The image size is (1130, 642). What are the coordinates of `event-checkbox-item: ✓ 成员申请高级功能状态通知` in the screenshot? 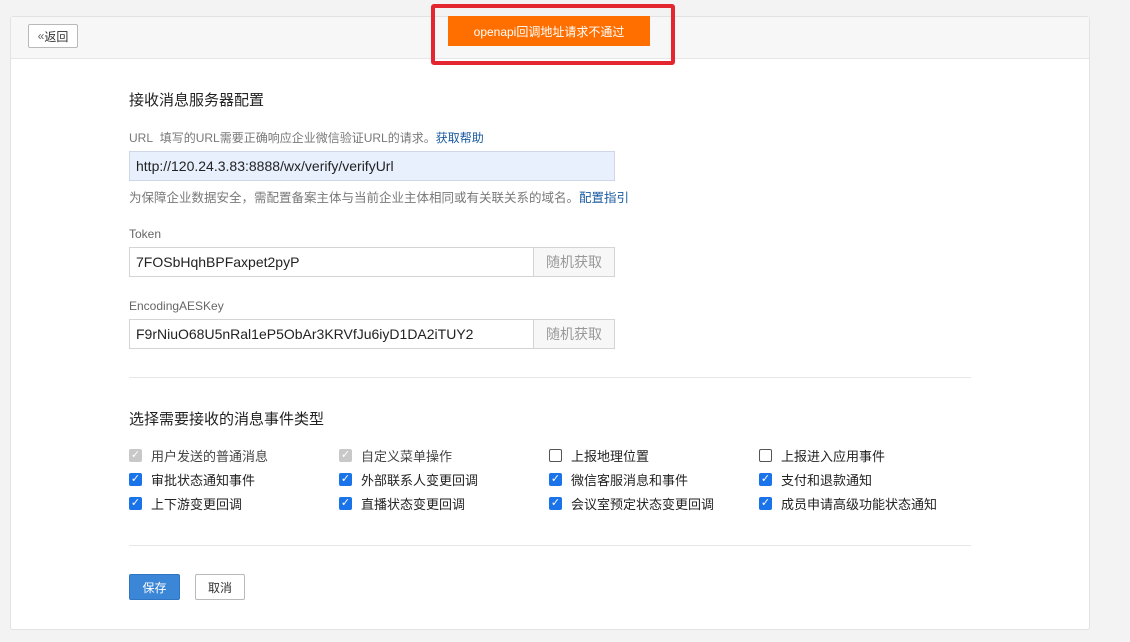 It's located at (848, 503).